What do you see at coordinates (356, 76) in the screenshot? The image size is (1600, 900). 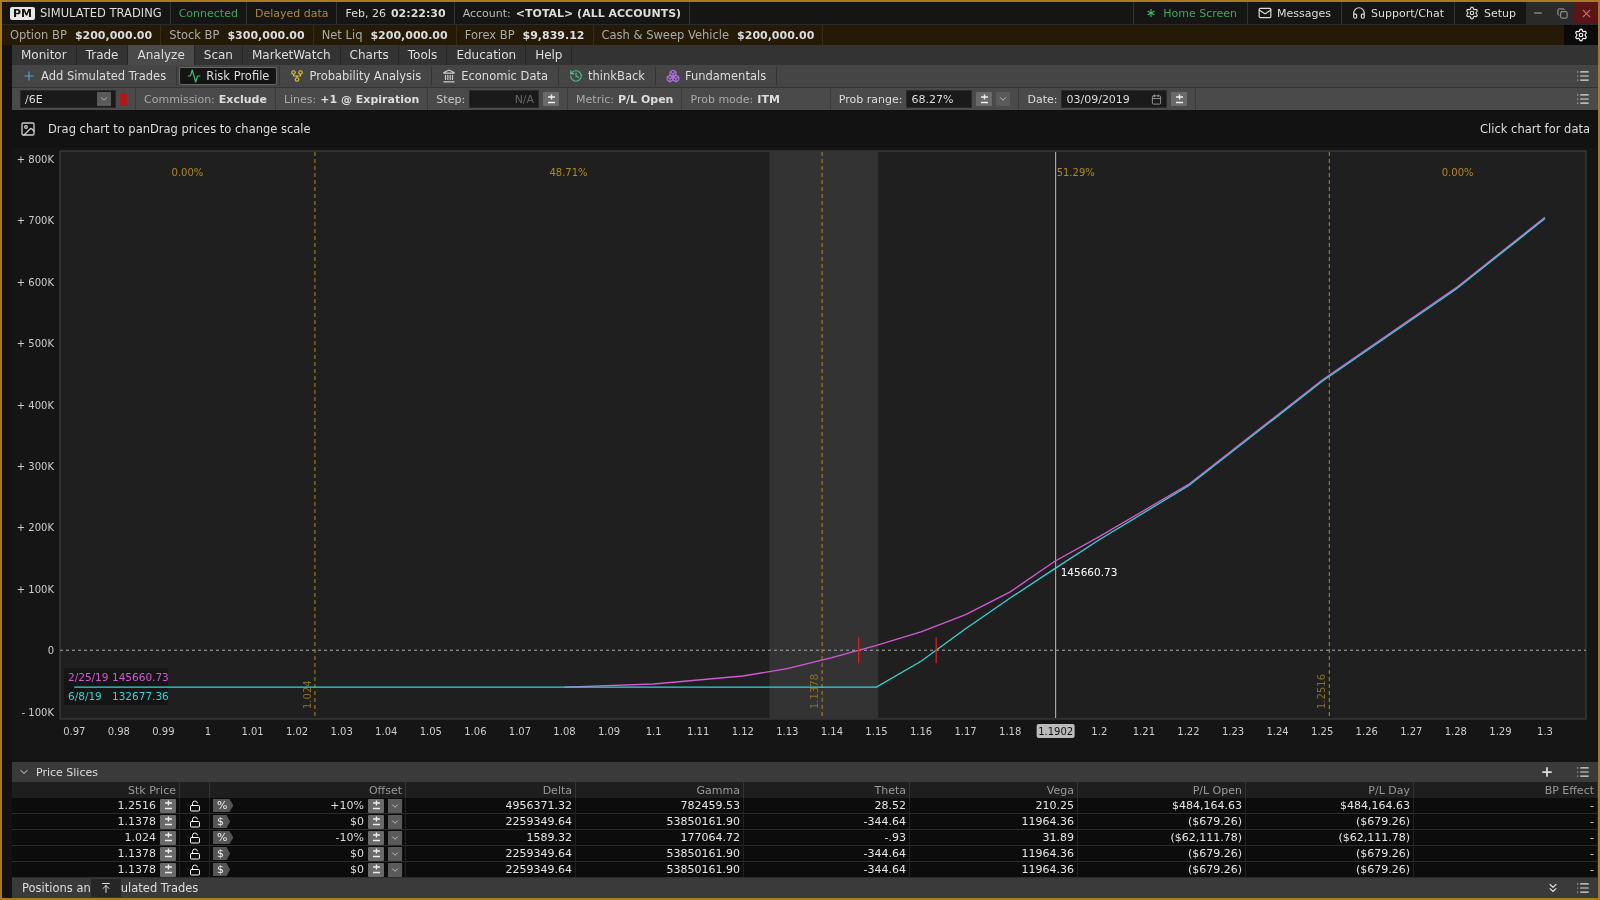 I see `toolbar-tab: Probability Analysis` at bounding box center [356, 76].